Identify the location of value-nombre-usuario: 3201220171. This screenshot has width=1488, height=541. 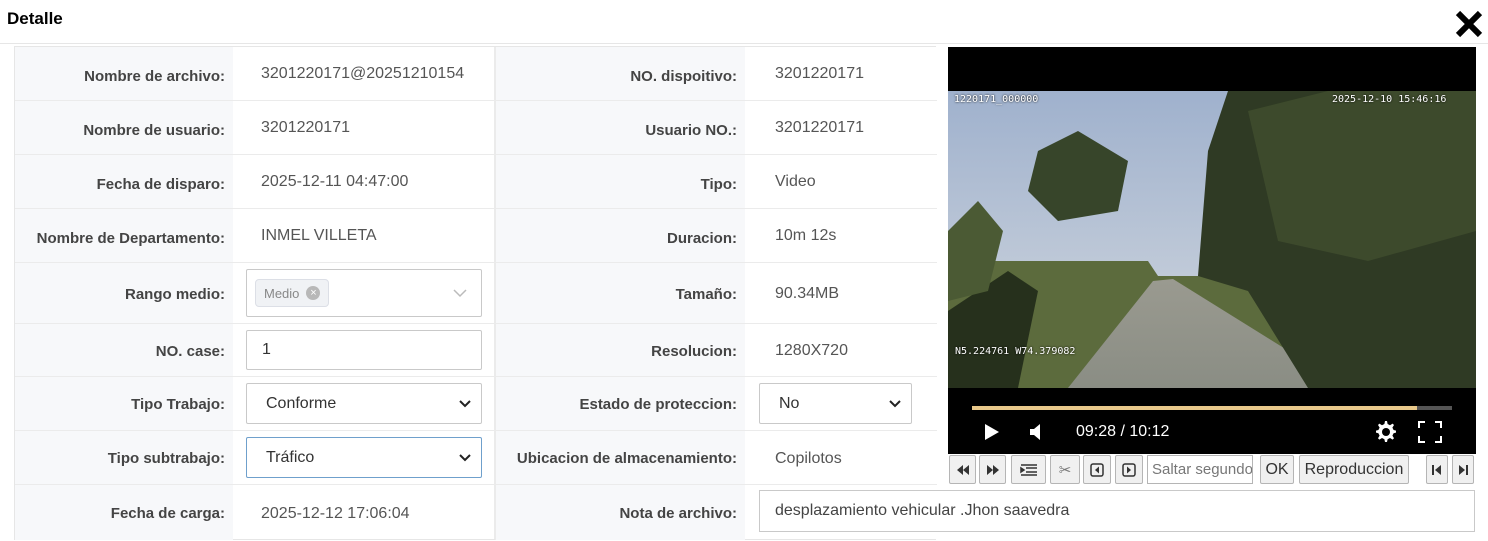
(305, 127).